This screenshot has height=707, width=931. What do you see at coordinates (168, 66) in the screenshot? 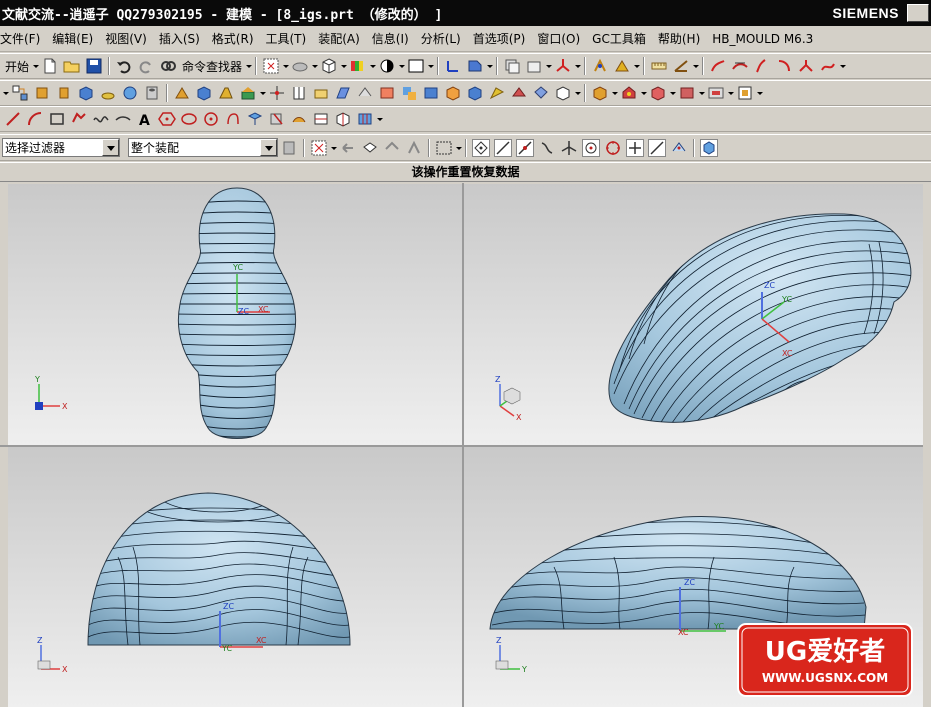
I see `command-finder-icon` at bounding box center [168, 66].